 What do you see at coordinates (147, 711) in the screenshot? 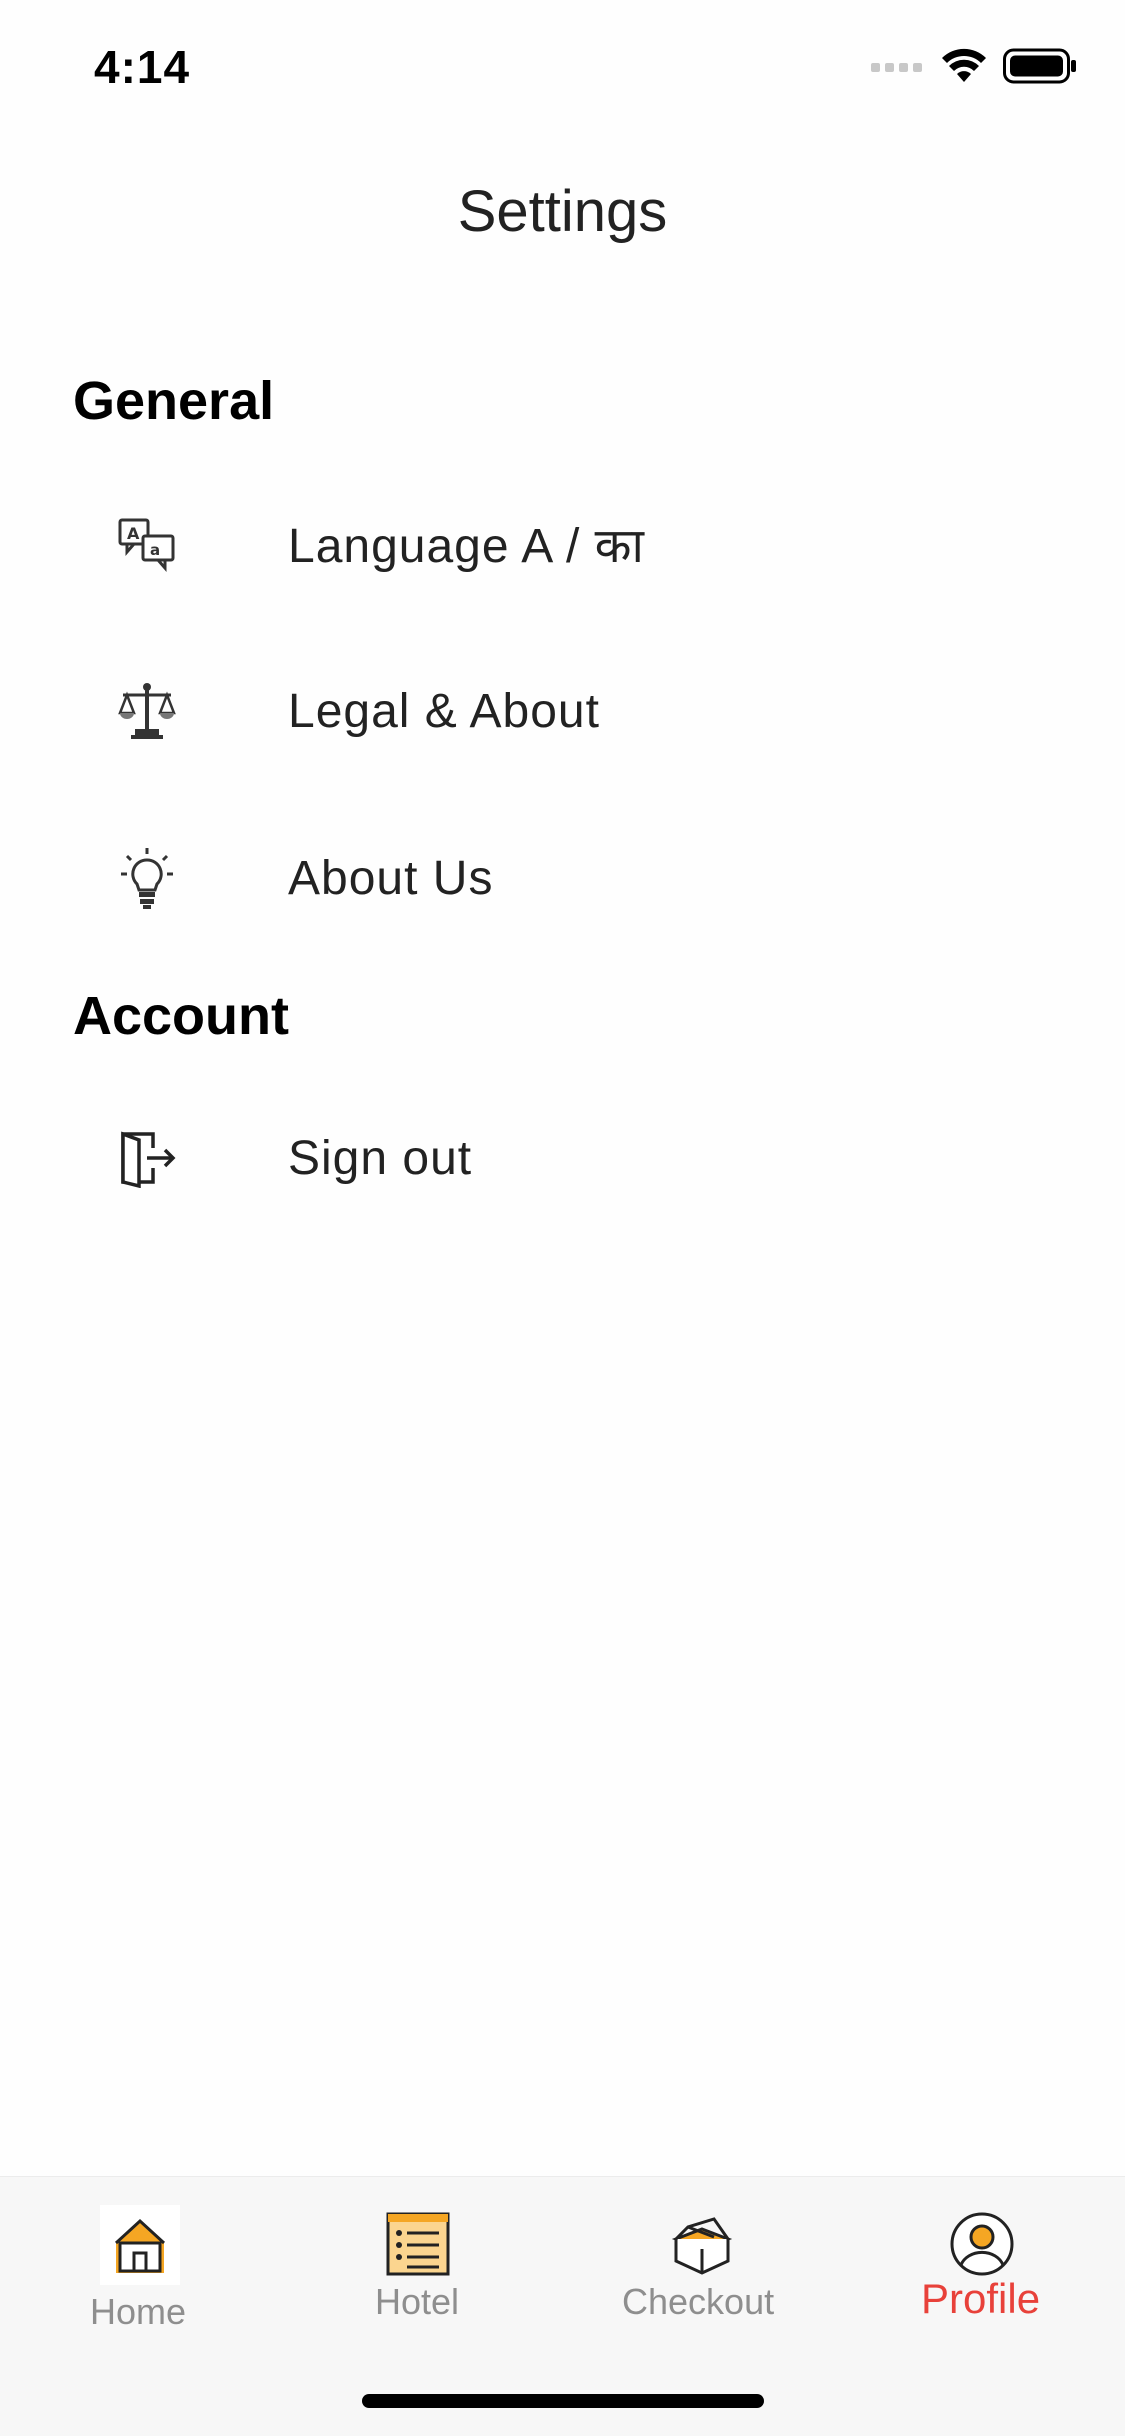
I see `scales-icon` at bounding box center [147, 711].